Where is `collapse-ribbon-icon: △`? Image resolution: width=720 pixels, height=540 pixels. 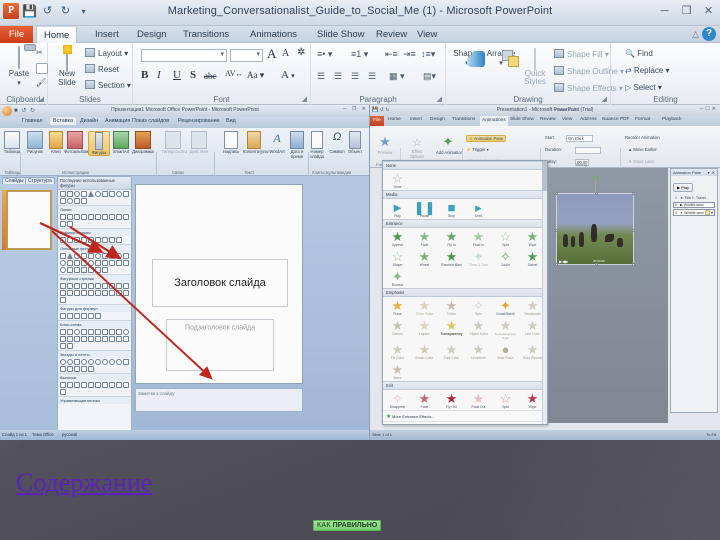 collapse-ribbon-icon: △ is located at coordinates (695, 34).